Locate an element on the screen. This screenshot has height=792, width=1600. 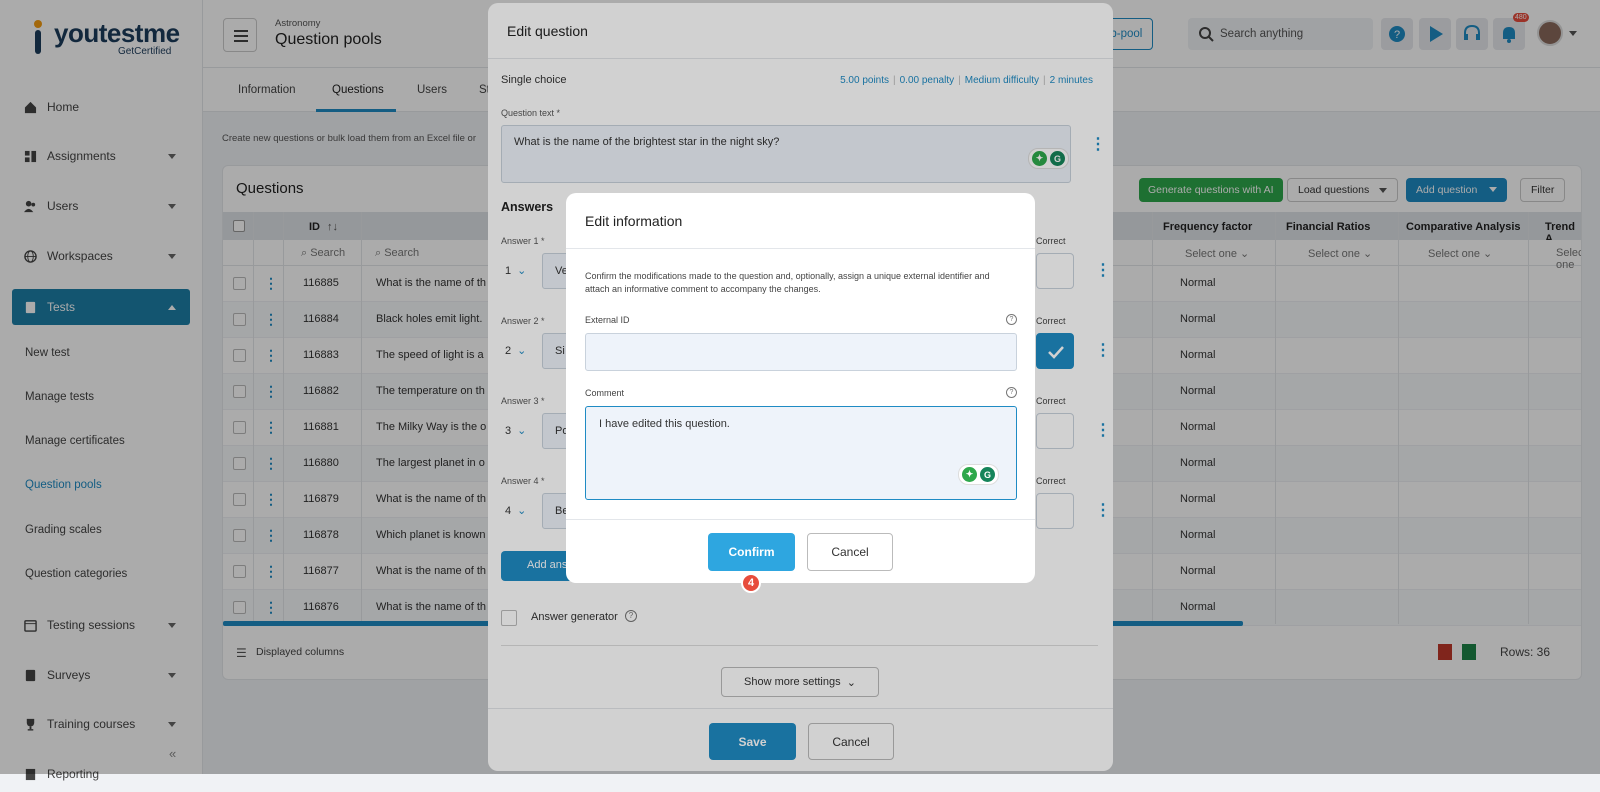
comment-field: I have edited this question. ✦ G is located at coordinates (801, 453).